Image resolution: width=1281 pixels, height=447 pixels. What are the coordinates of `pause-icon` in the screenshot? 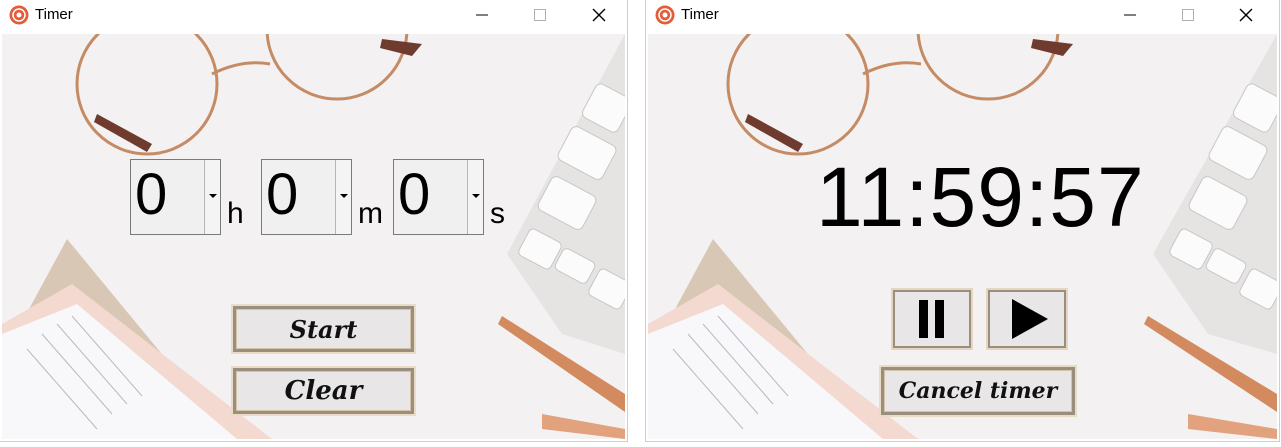 It's located at (931, 319).